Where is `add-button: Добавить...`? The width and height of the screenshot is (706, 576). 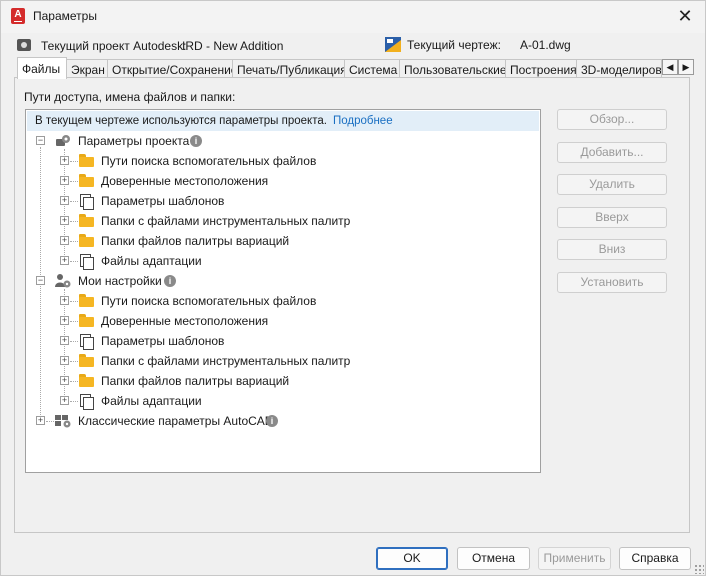 add-button: Добавить... is located at coordinates (612, 152).